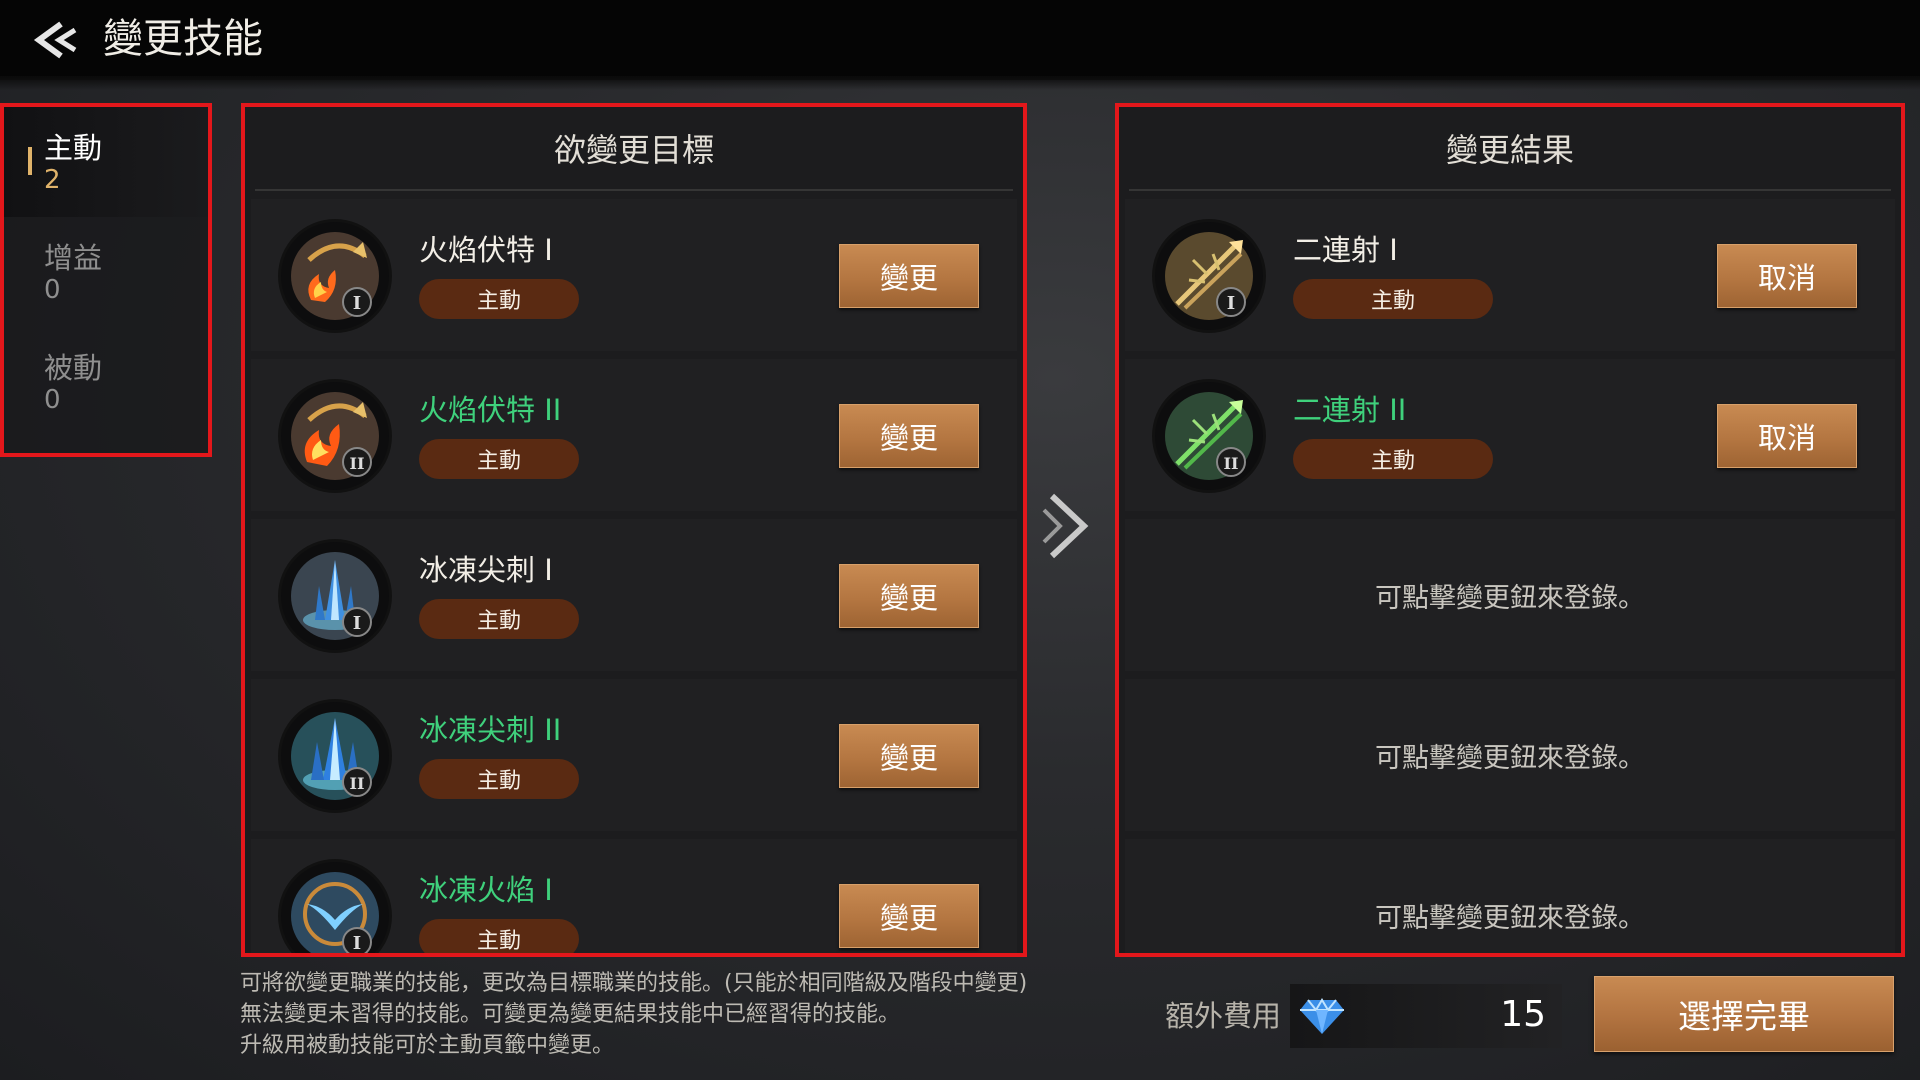 Image resolution: width=1920 pixels, height=1080 pixels. Describe the element at coordinates (427, 1045) in the screenshot. I see `help-note-line: 升級用被動技能可於主動頁籤中變更。` at that location.